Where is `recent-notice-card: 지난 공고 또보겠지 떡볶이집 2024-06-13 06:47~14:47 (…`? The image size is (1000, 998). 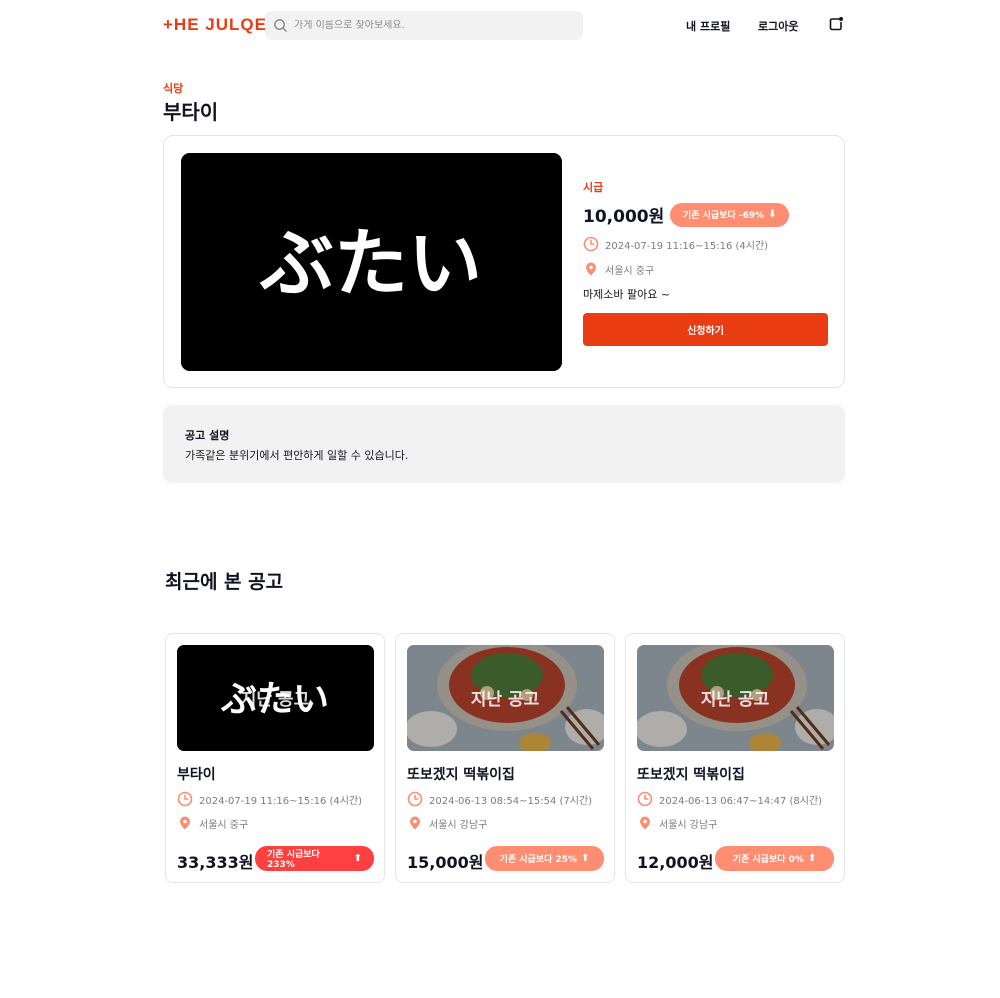 recent-notice-card: 지난 공고 또보겠지 떡볶이집 2024-06-13 06:47~14:47 (… is located at coordinates (735, 758).